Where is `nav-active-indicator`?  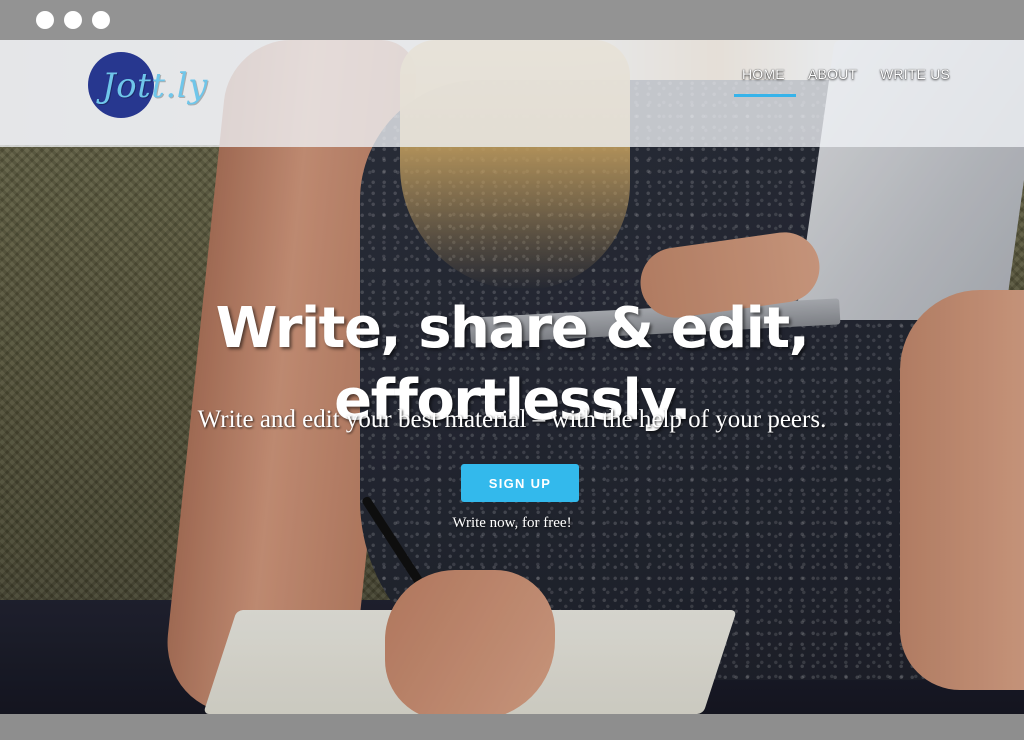
nav-active-indicator is located at coordinates (765, 95).